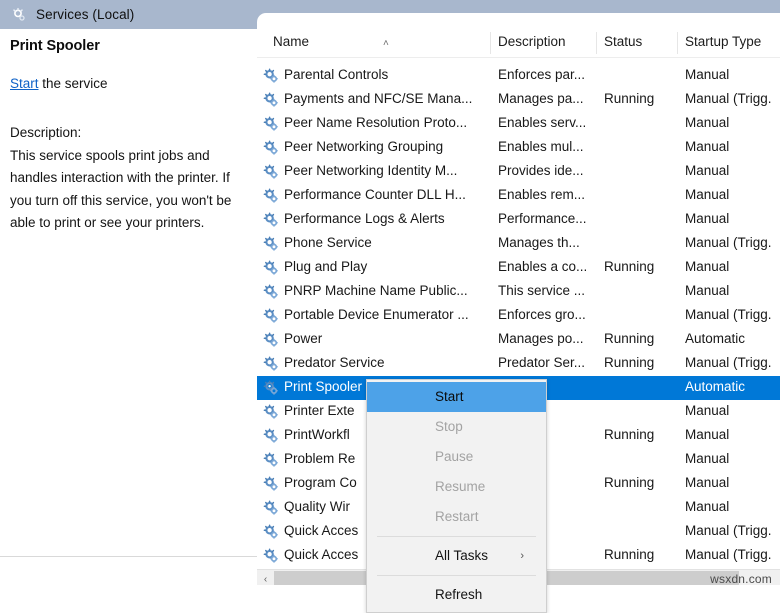 This screenshot has height=613, width=780. What do you see at coordinates (334, 362) in the screenshot?
I see `cell-name: Predator Service` at bounding box center [334, 362].